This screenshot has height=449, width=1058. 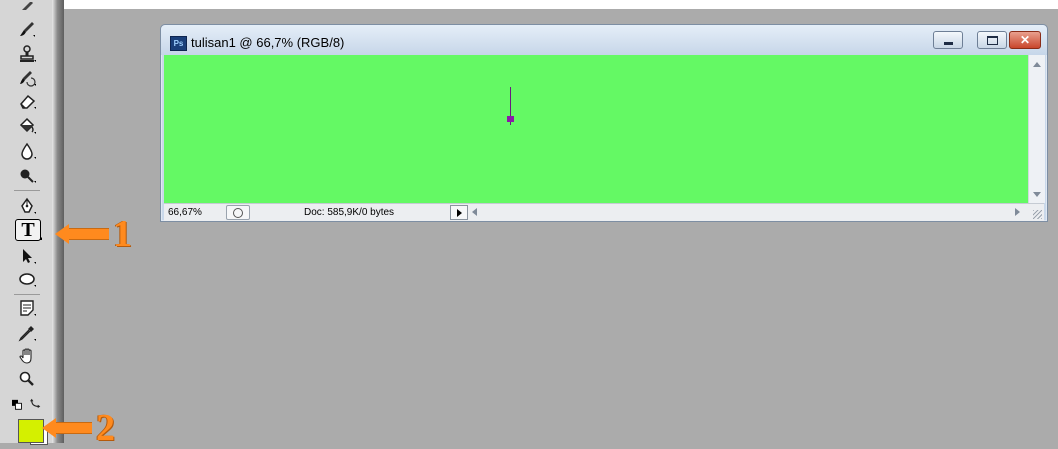 I want to click on foreground-color-swatch, so click(x=31, y=431).